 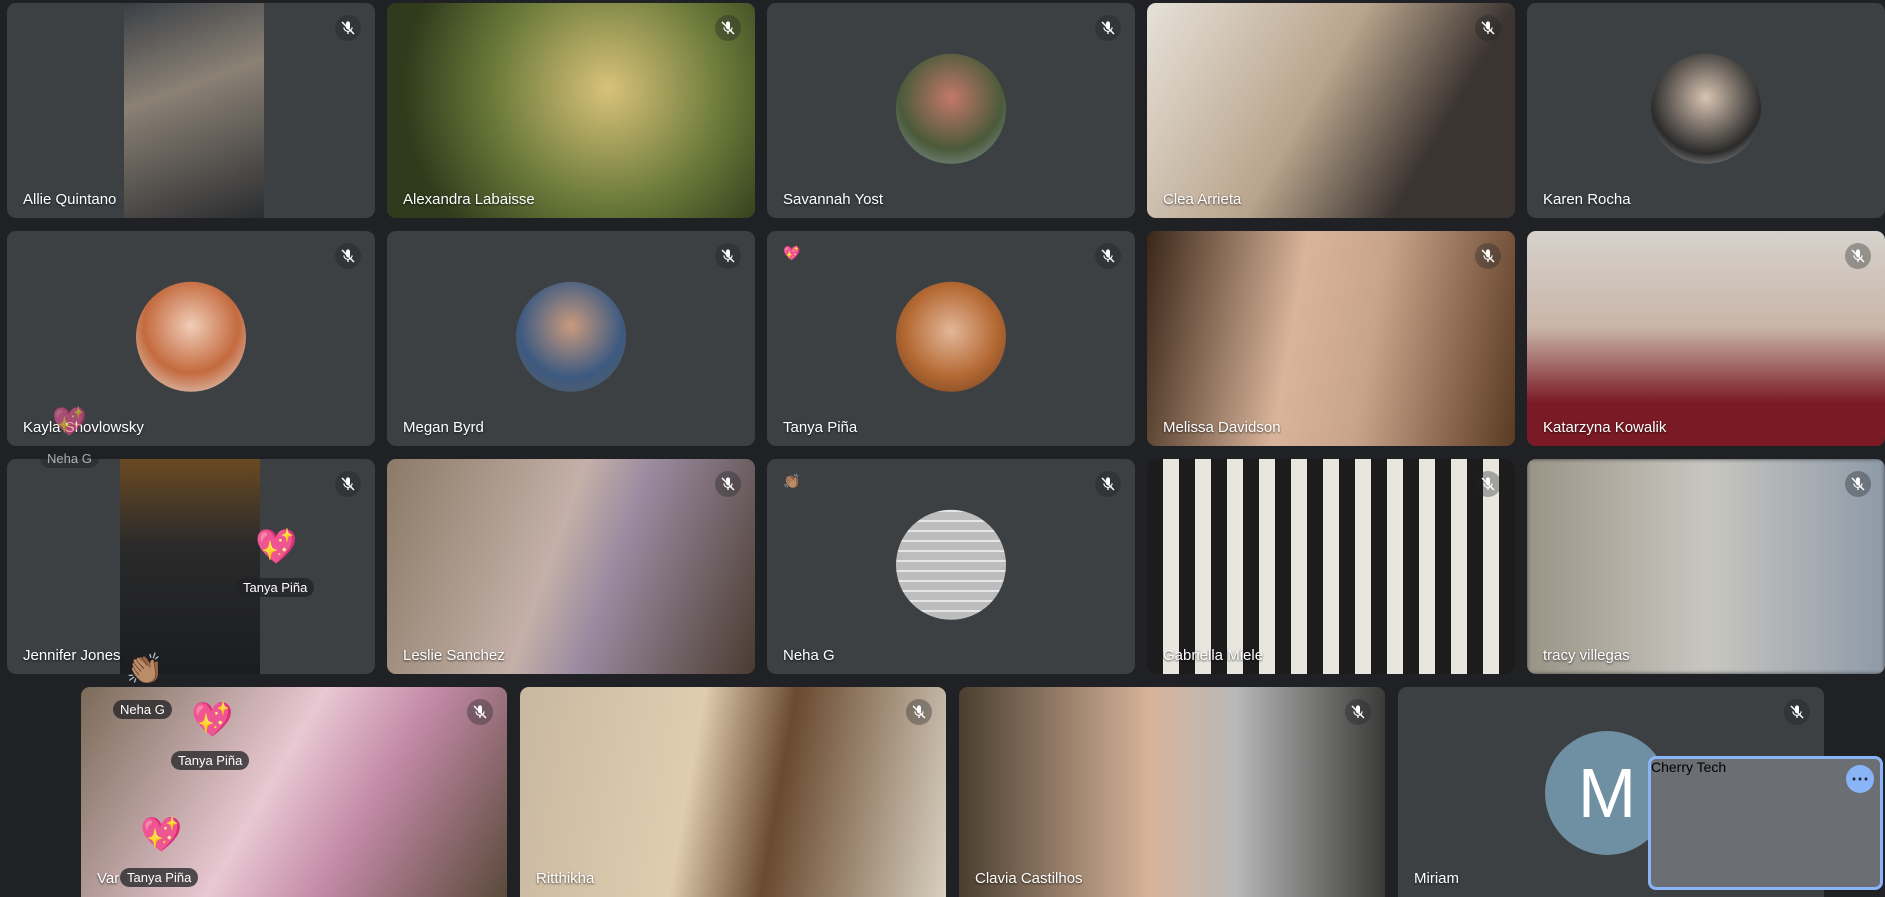 I want to click on participant-tile: Alexandra Labaisse, so click(x=571, y=110).